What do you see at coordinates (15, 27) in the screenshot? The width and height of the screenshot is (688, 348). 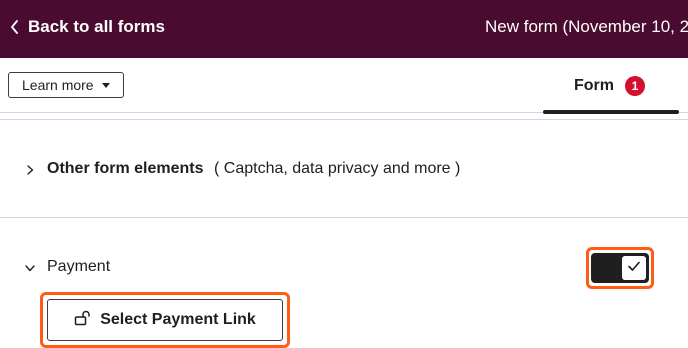 I see `chevron-left-icon` at bounding box center [15, 27].